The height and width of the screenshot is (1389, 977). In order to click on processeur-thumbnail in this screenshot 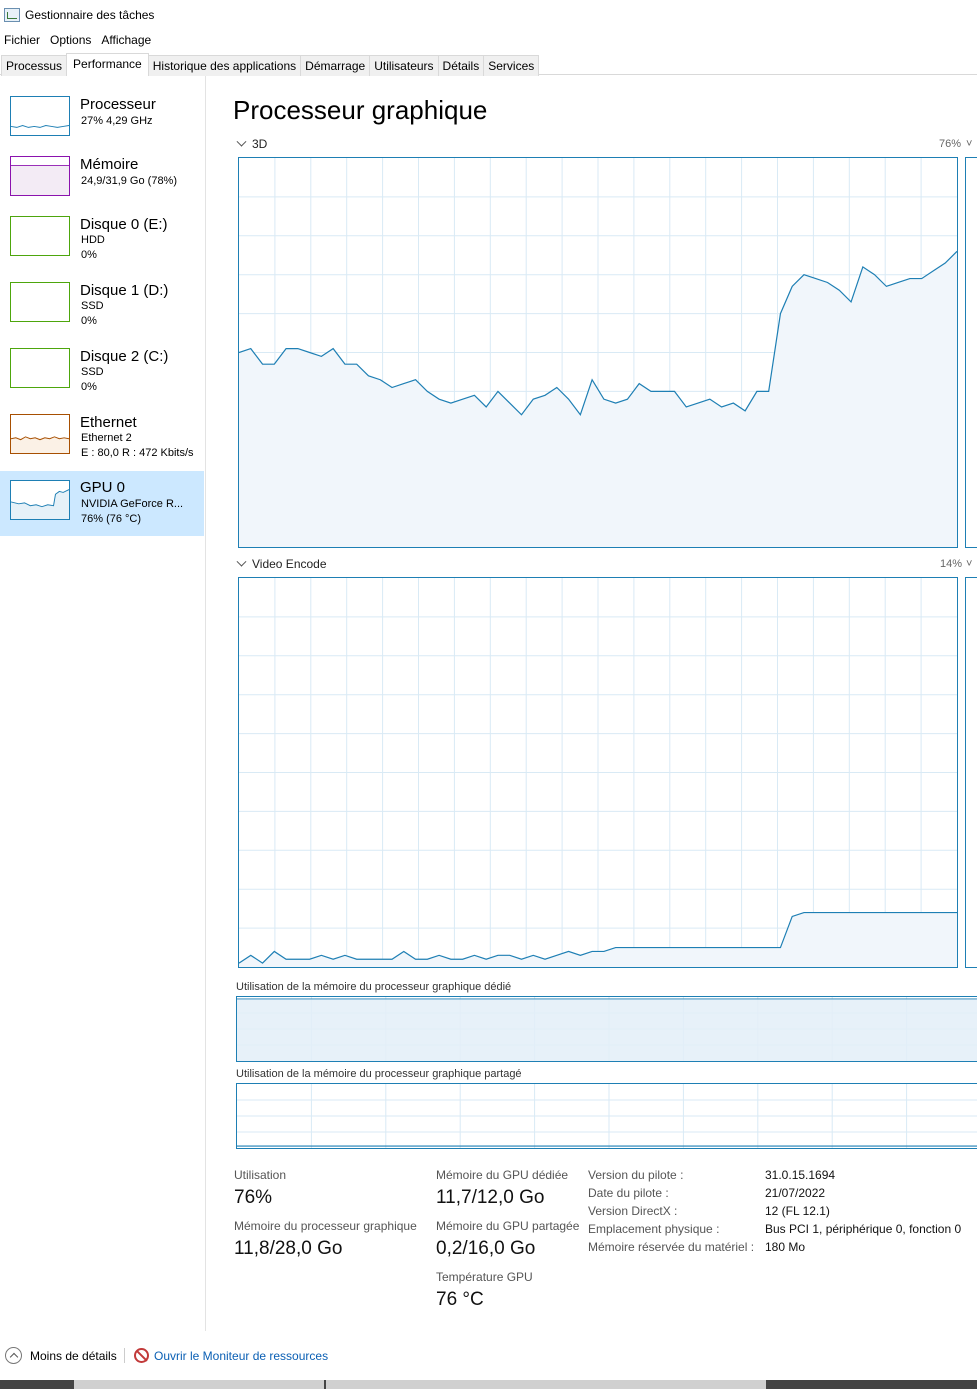, I will do `click(40, 116)`.